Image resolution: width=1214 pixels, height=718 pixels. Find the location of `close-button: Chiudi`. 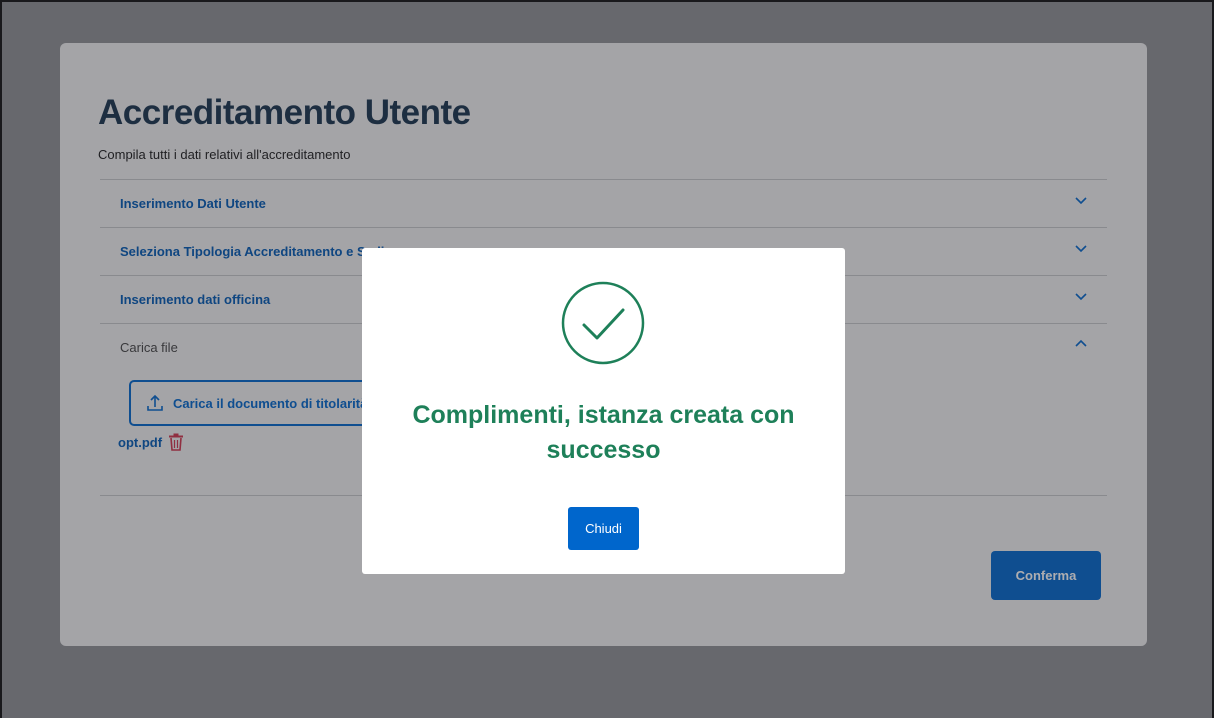

close-button: Chiudi is located at coordinates (603, 528).